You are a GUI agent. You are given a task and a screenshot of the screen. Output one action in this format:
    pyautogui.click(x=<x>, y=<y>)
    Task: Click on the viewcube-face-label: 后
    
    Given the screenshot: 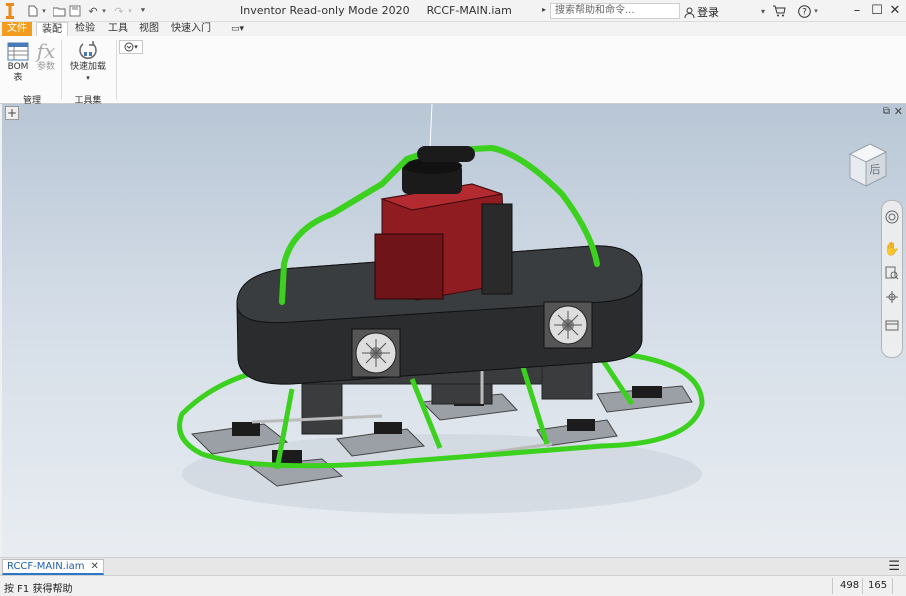 What is the action you would take?
    pyautogui.click(x=875, y=169)
    